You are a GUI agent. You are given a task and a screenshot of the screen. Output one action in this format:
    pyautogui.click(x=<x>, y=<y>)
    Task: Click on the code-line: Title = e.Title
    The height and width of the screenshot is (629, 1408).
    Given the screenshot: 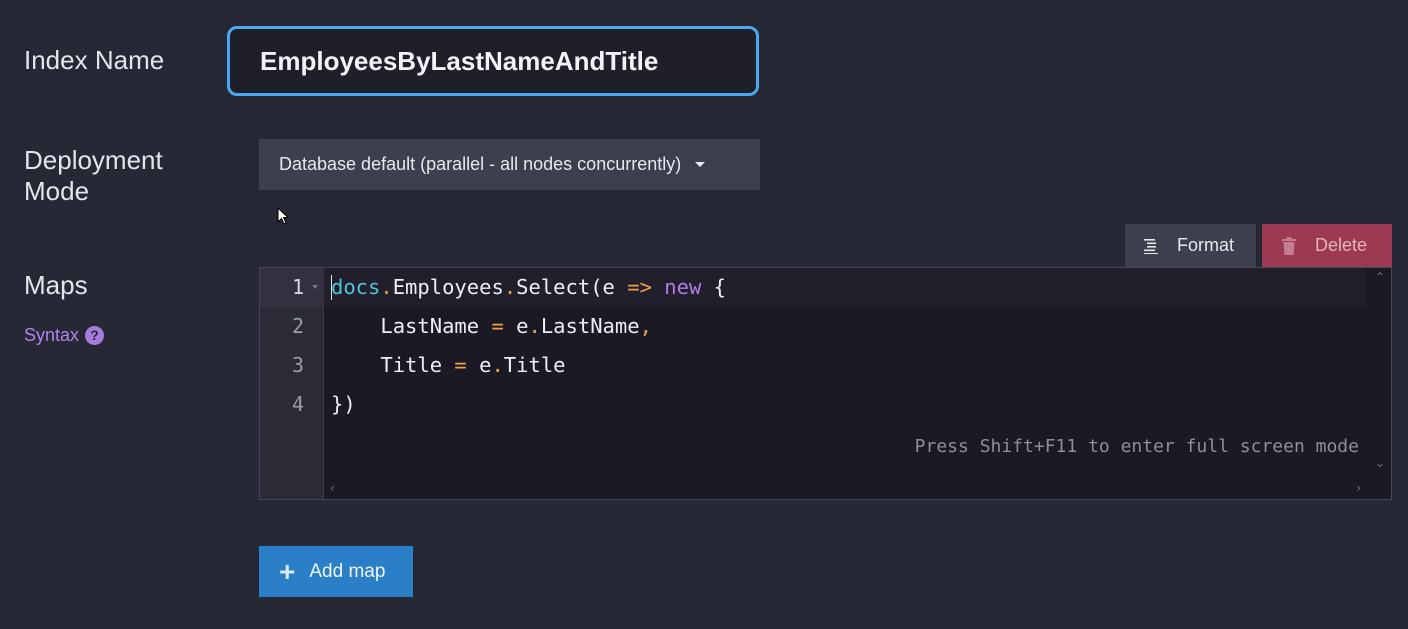 What is the action you would take?
    pyautogui.click(x=448, y=365)
    